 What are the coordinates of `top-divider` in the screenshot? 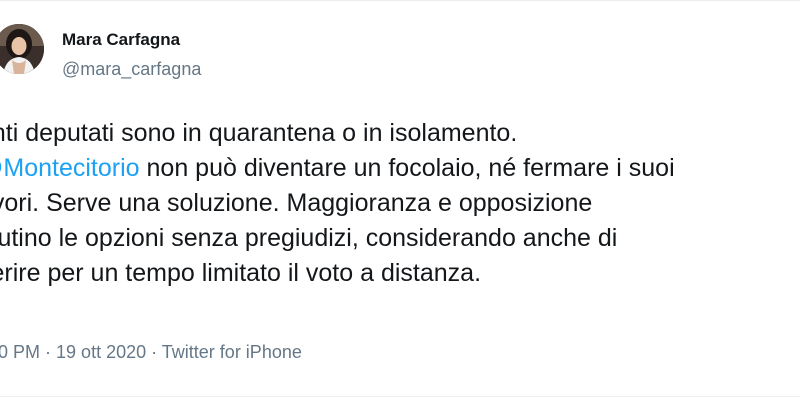 It's located at (400, 0).